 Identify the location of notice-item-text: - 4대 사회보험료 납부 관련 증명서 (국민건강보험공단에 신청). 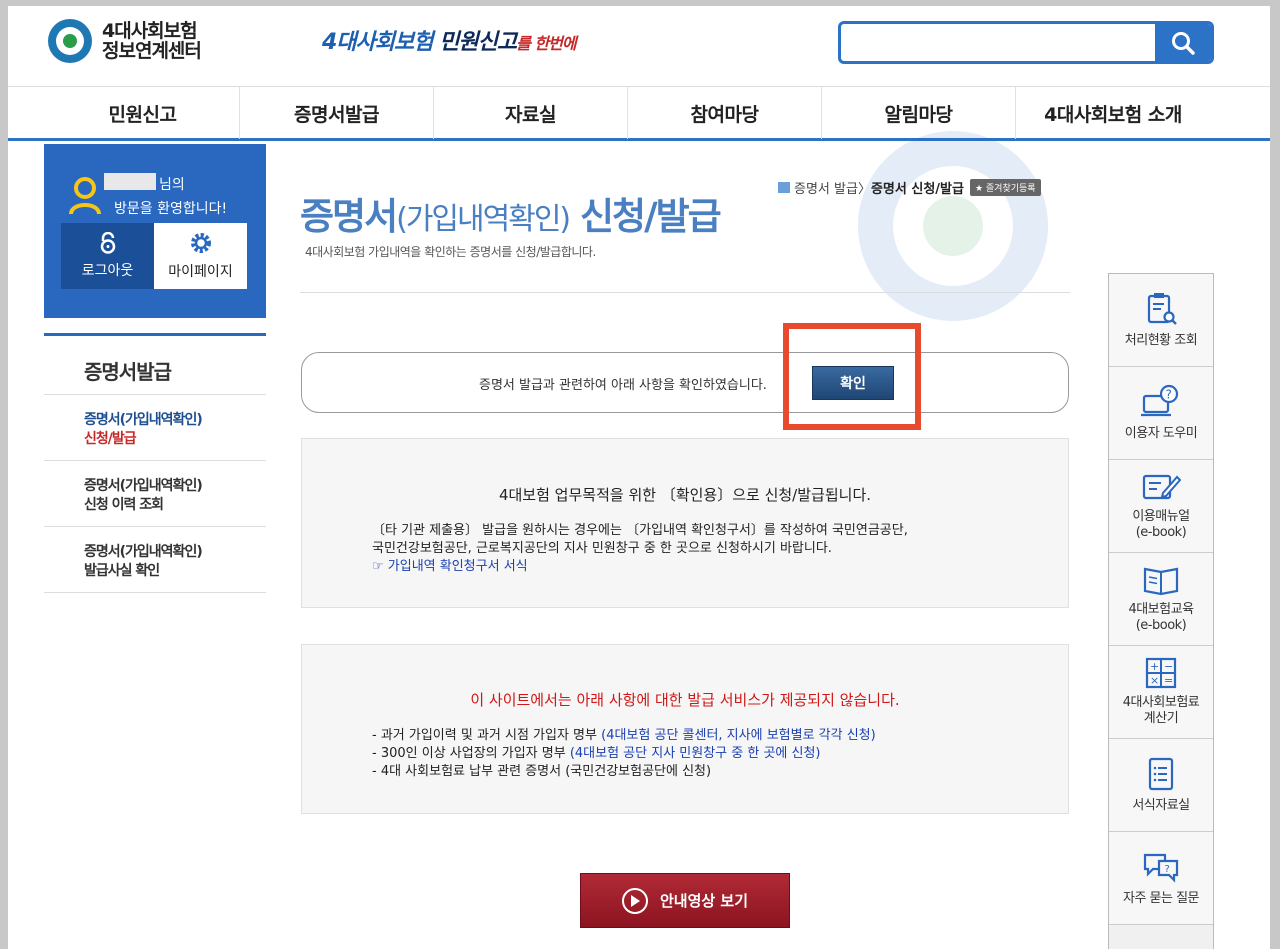
(542, 771).